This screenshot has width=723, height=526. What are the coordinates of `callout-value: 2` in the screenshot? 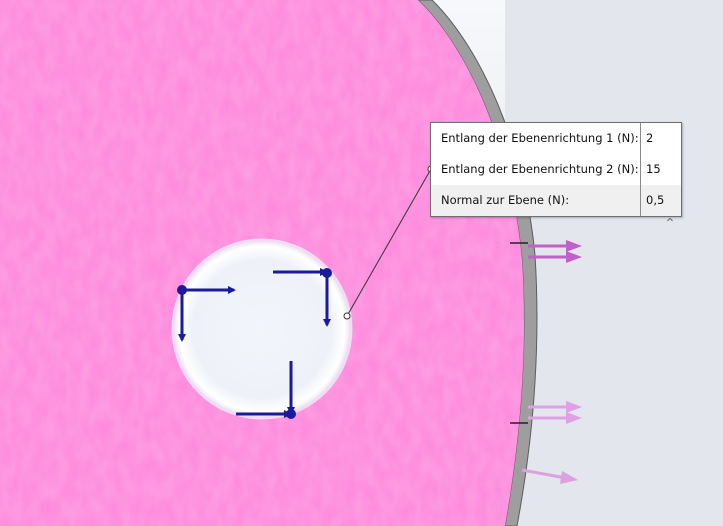 It's located at (649, 138).